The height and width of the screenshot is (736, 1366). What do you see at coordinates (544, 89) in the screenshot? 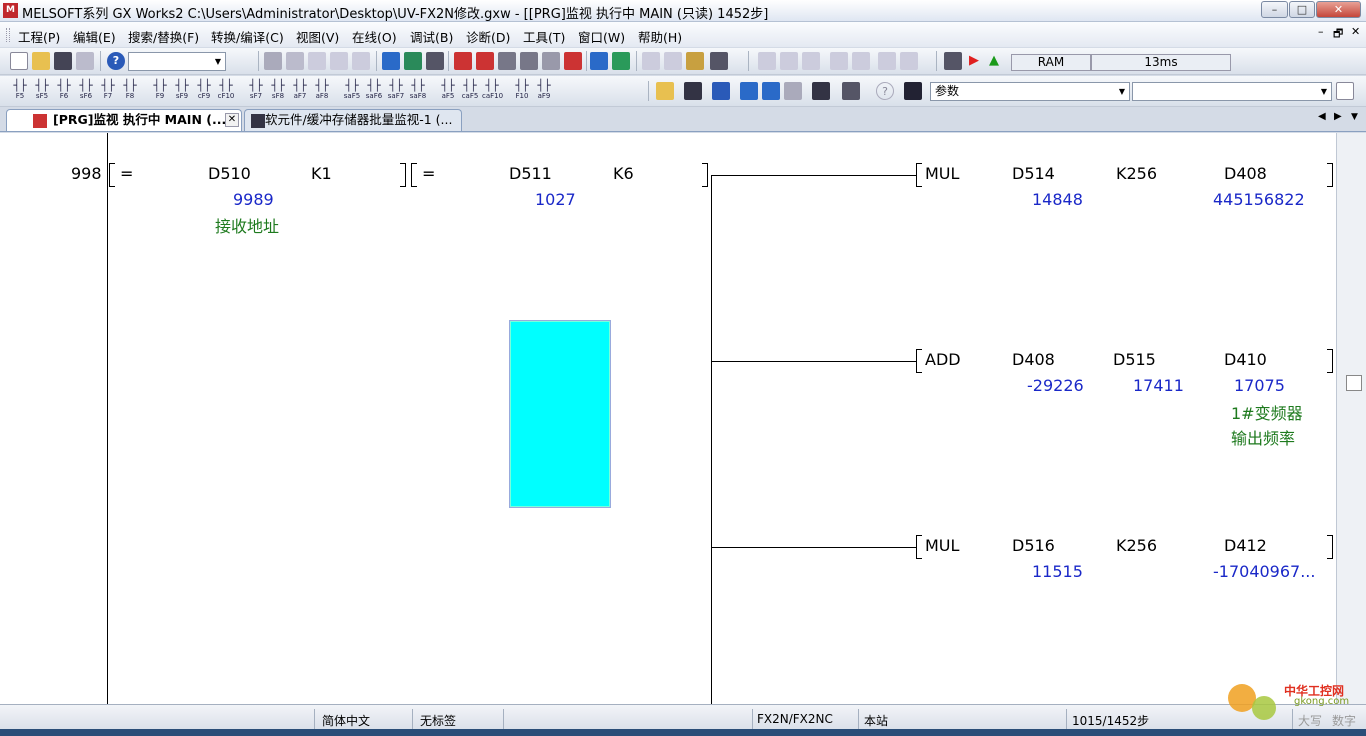
I see `ladder-symbol-button: ┤├ aF9` at bounding box center [544, 89].